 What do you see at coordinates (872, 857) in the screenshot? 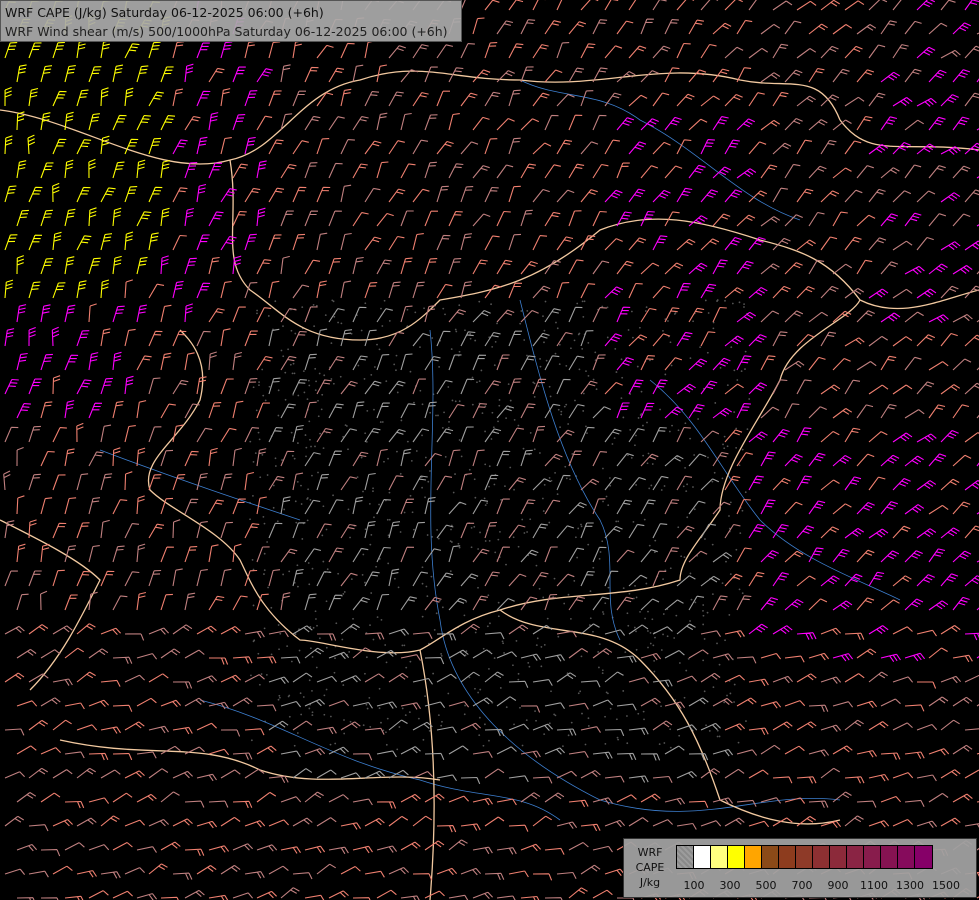
I see `legend-swatch` at bounding box center [872, 857].